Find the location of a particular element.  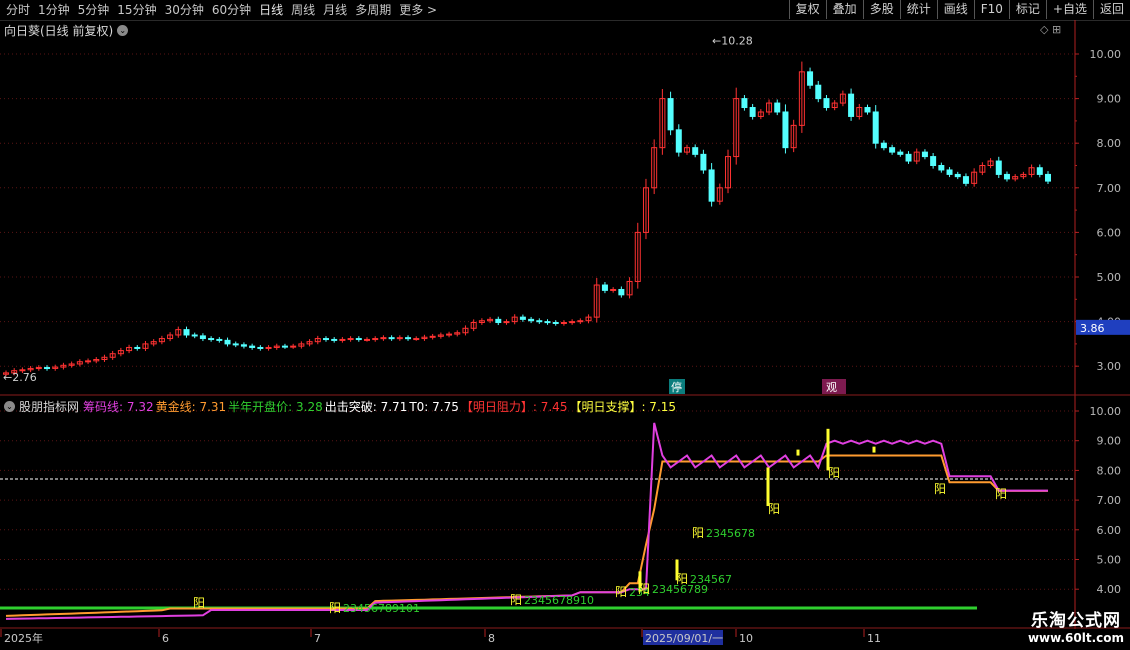

date-label: 7 is located at coordinates (317, 638).